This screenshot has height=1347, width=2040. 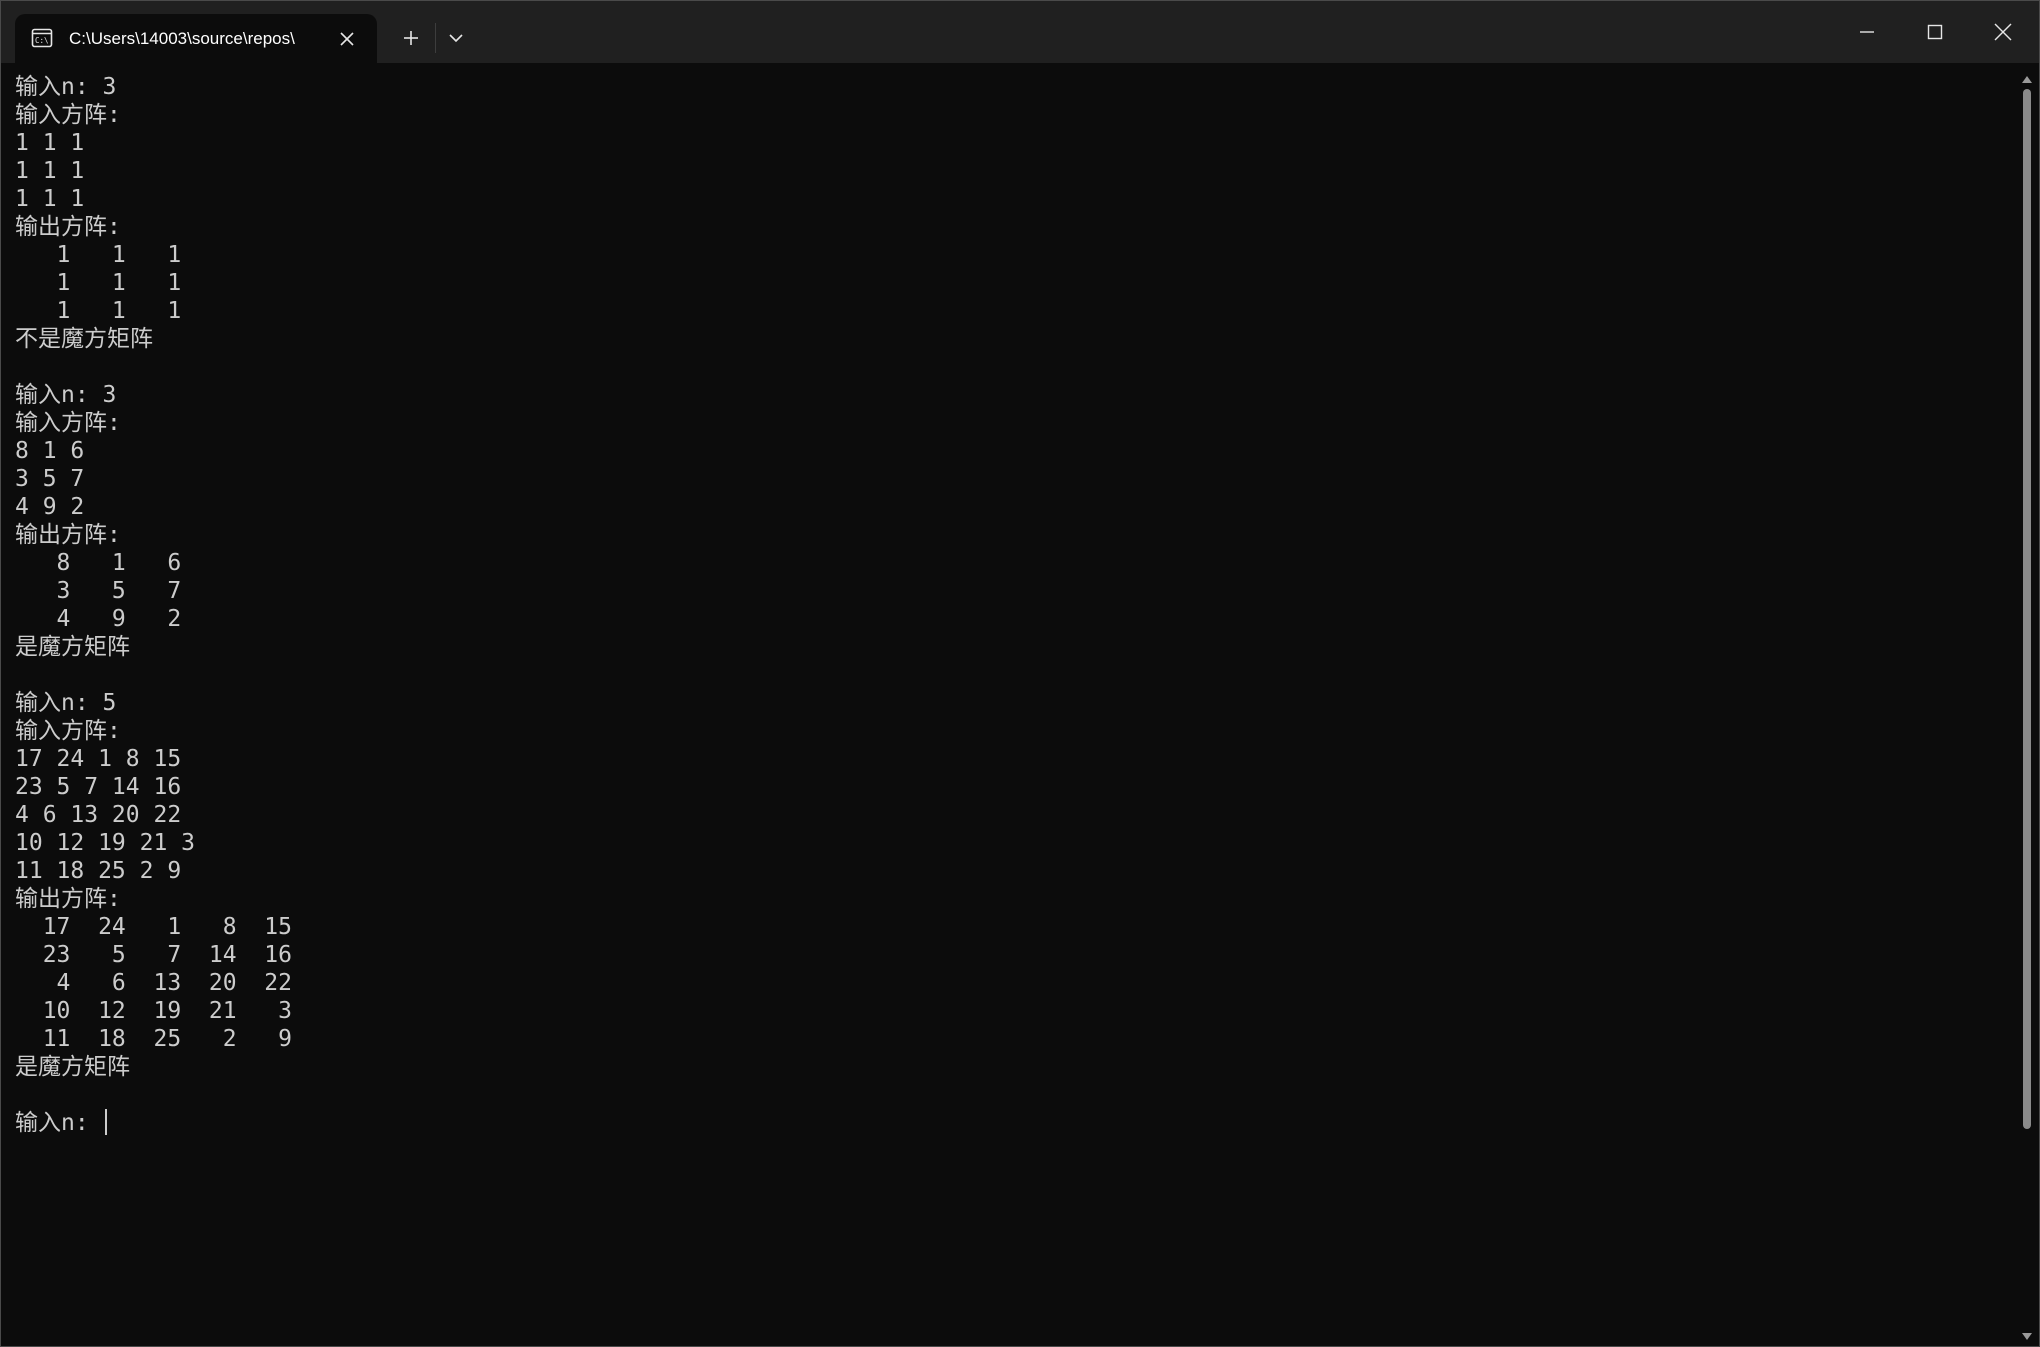 What do you see at coordinates (2027, 77) in the screenshot?
I see `scroll-up-icon` at bounding box center [2027, 77].